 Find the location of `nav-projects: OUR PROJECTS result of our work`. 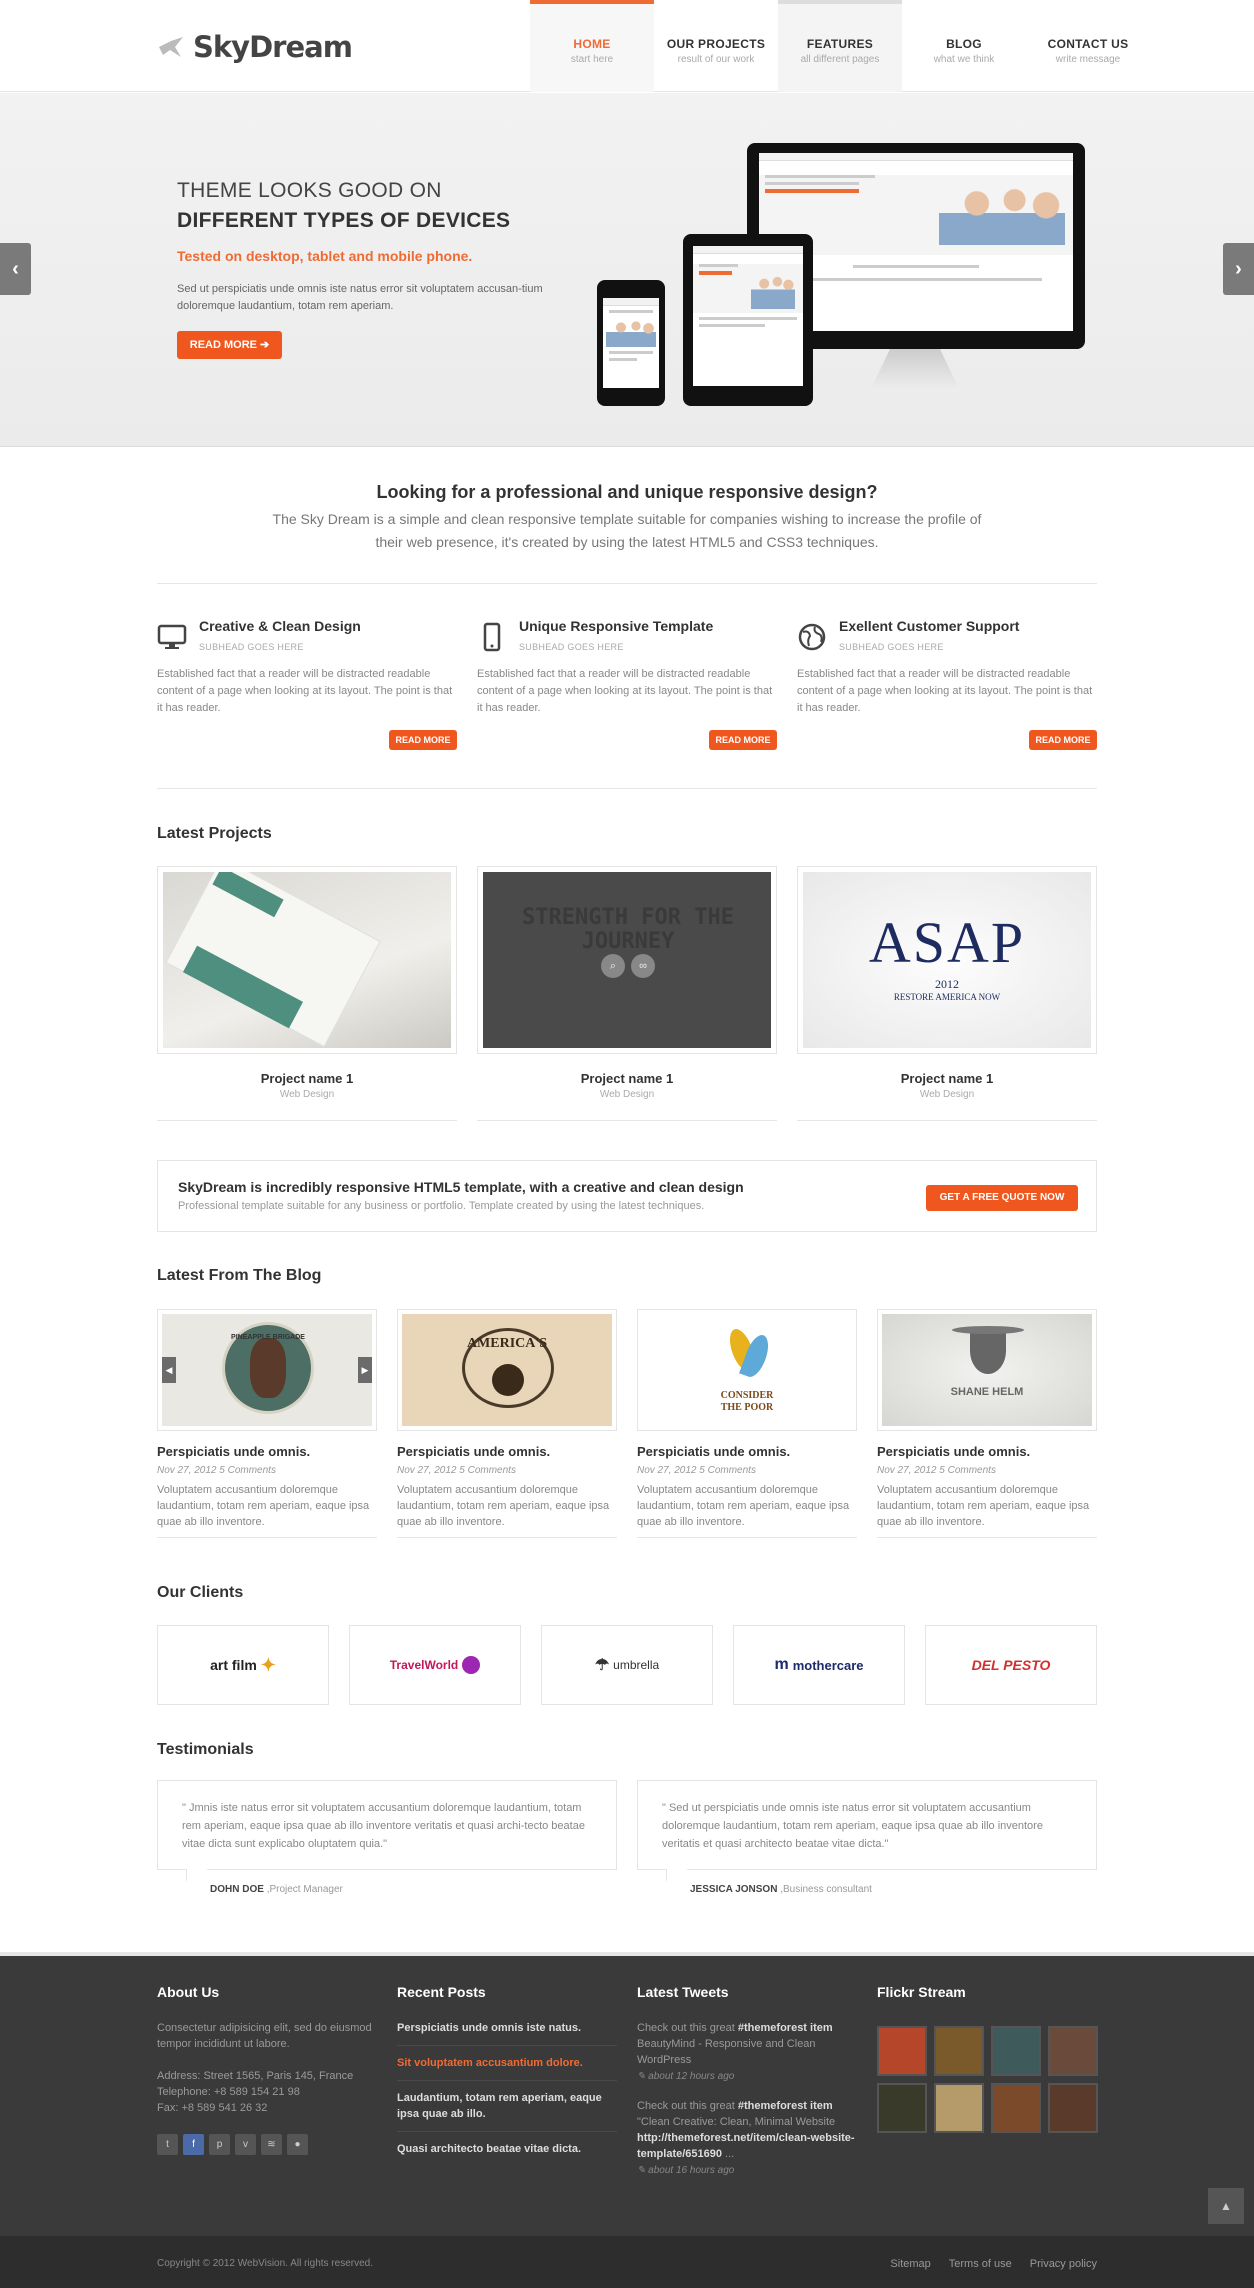

nav-projects: OUR PROJECTS result of our work is located at coordinates (716, 46).